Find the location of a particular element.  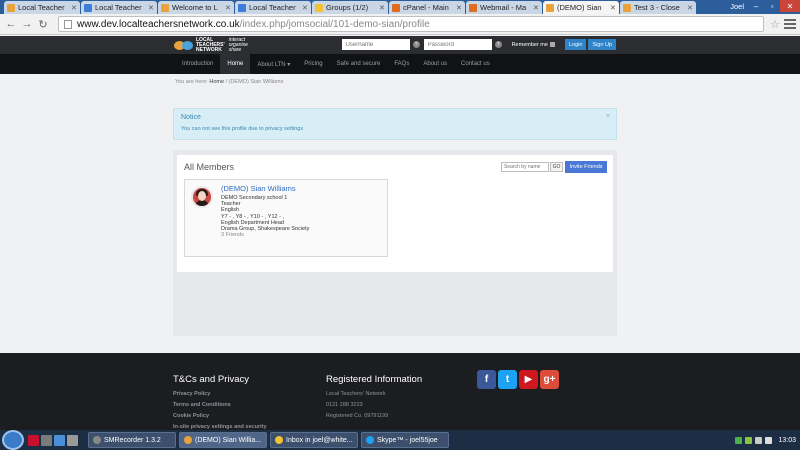

bookmark-star-icon: ☆ is located at coordinates (775, 24).